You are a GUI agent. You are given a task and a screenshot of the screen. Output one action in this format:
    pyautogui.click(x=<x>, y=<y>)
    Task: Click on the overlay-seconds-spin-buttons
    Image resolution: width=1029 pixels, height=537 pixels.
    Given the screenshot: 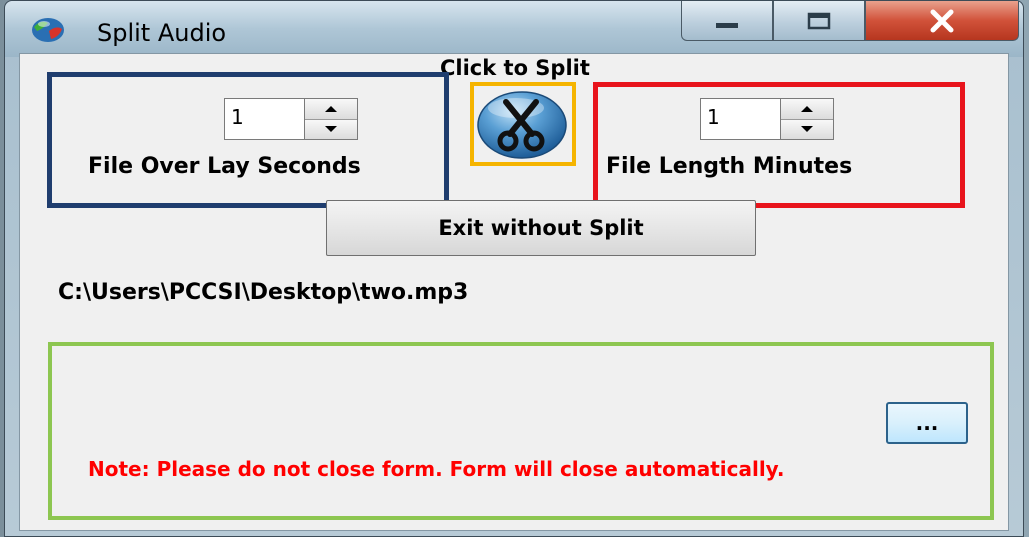 What is the action you would take?
    pyautogui.click(x=331, y=119)
    